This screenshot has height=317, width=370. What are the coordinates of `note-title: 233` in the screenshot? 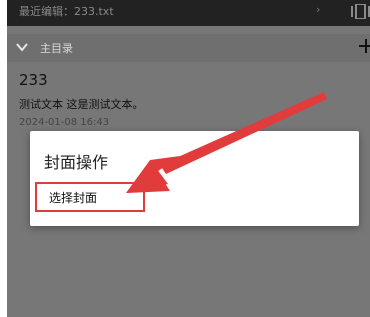 It's located at (33, 80).